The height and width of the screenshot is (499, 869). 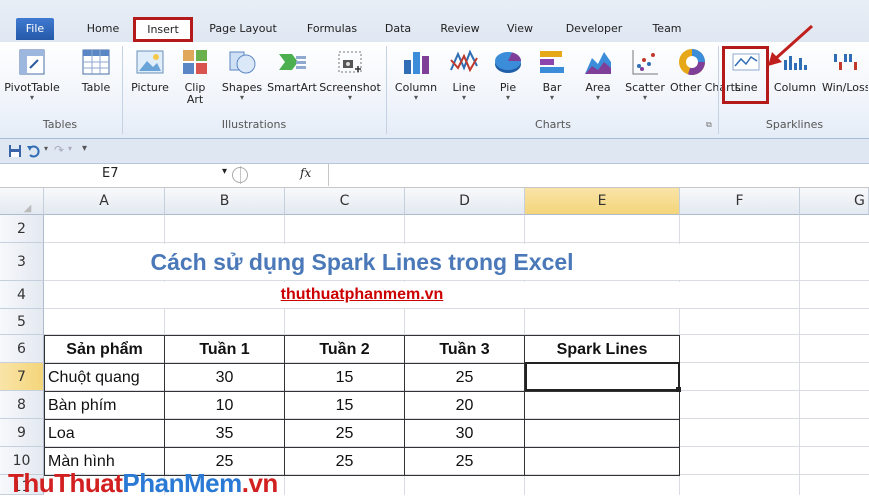 What do you see at coordinates (598, 74) in the screenshot?
I see `area-chart-button: Area ▾` at bounding box center [598, 74].